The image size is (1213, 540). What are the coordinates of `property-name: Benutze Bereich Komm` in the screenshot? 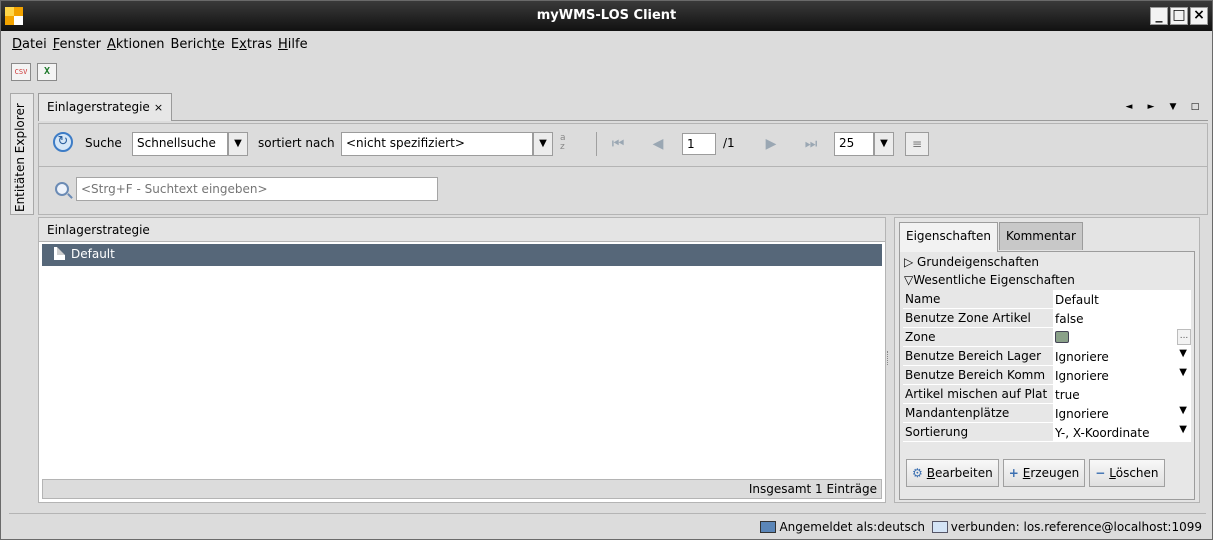 It's located at (978, 375).